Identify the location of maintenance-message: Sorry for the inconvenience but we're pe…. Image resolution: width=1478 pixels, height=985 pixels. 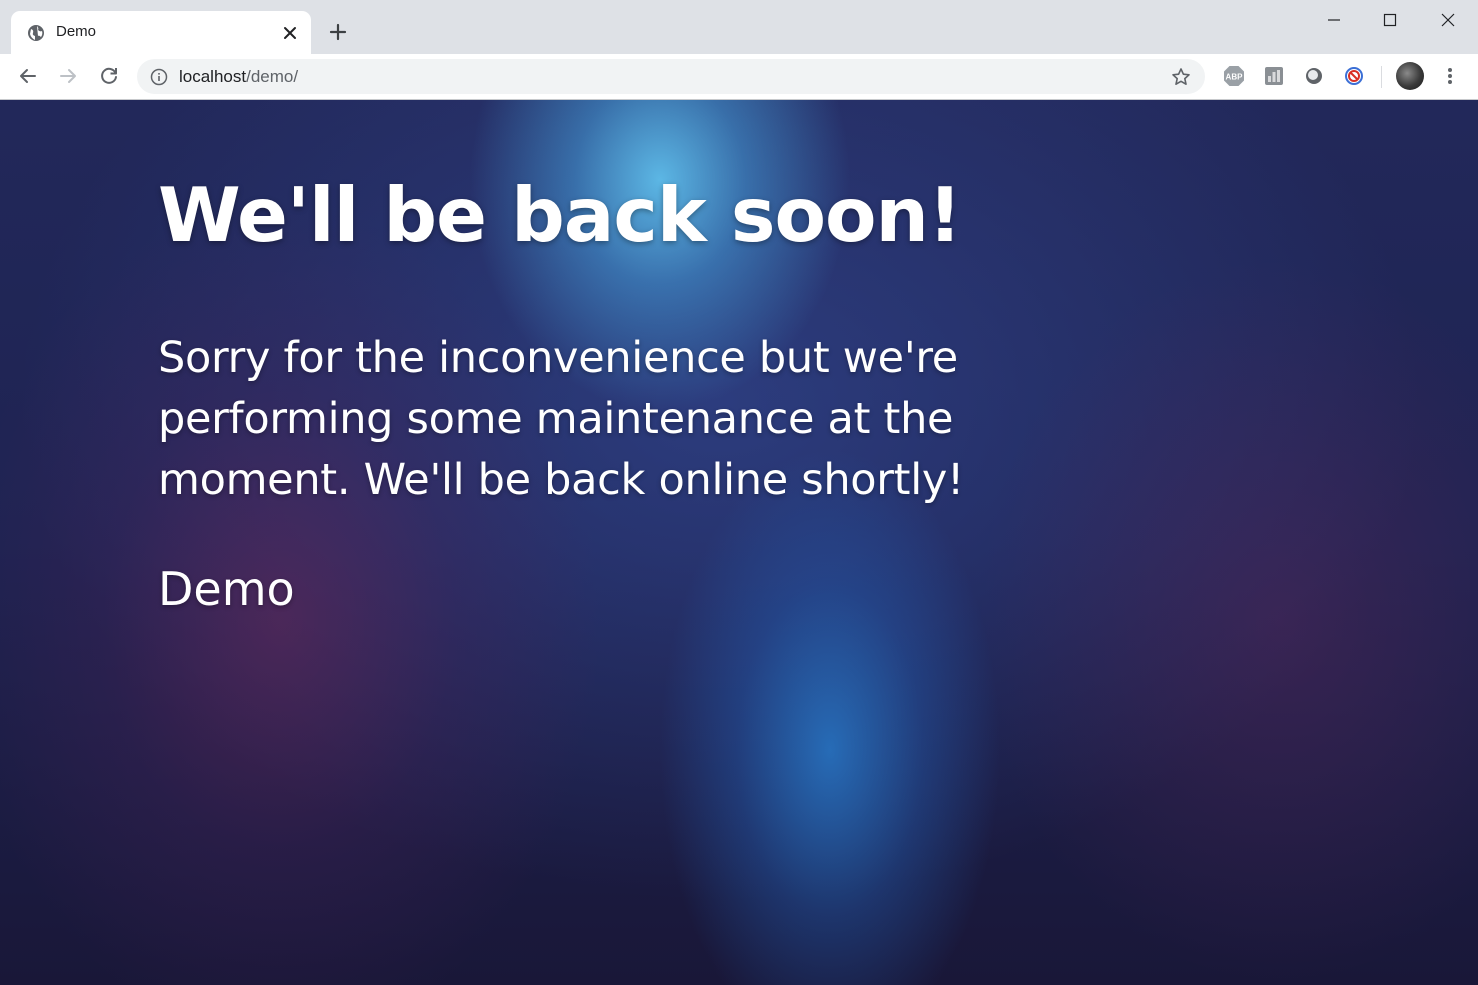
(561, 419).